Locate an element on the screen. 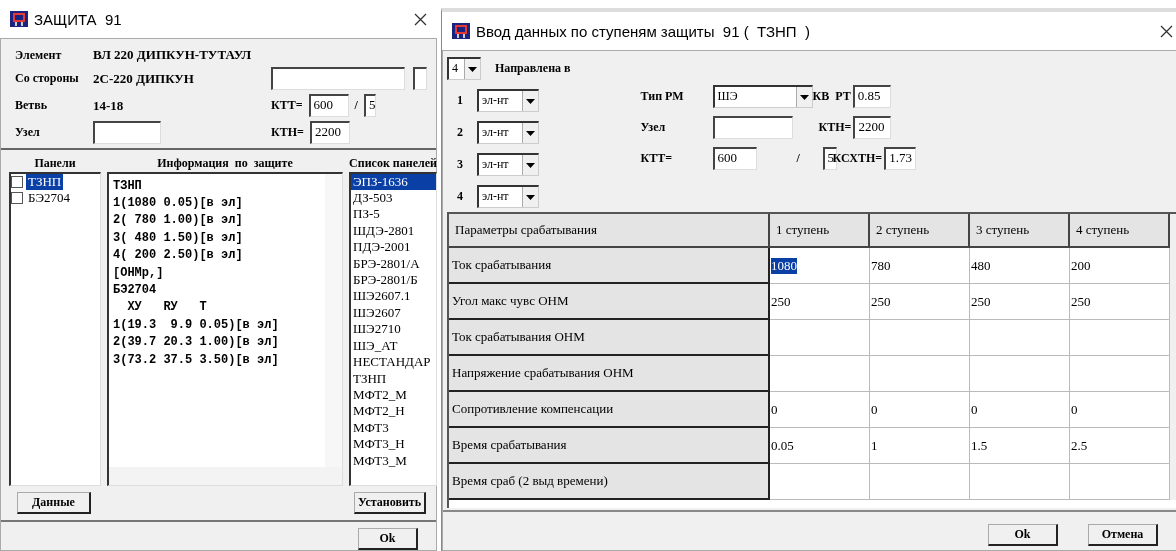 This screenshot has width=1176, height=551. list-item: МФТ3_М is located at coordinates (393, 460).